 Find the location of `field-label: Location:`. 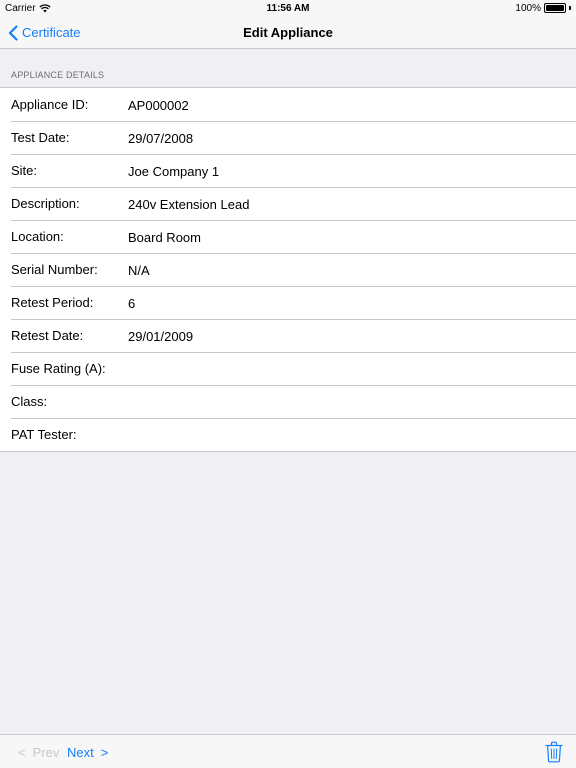

field-label: Location: is located at coordinates (37, 236).